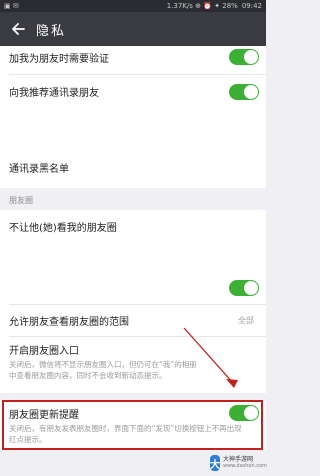 Image resolution: width=320 pixels, height=476 pixels. I want to click on moments-toggle, so click(244, 288).